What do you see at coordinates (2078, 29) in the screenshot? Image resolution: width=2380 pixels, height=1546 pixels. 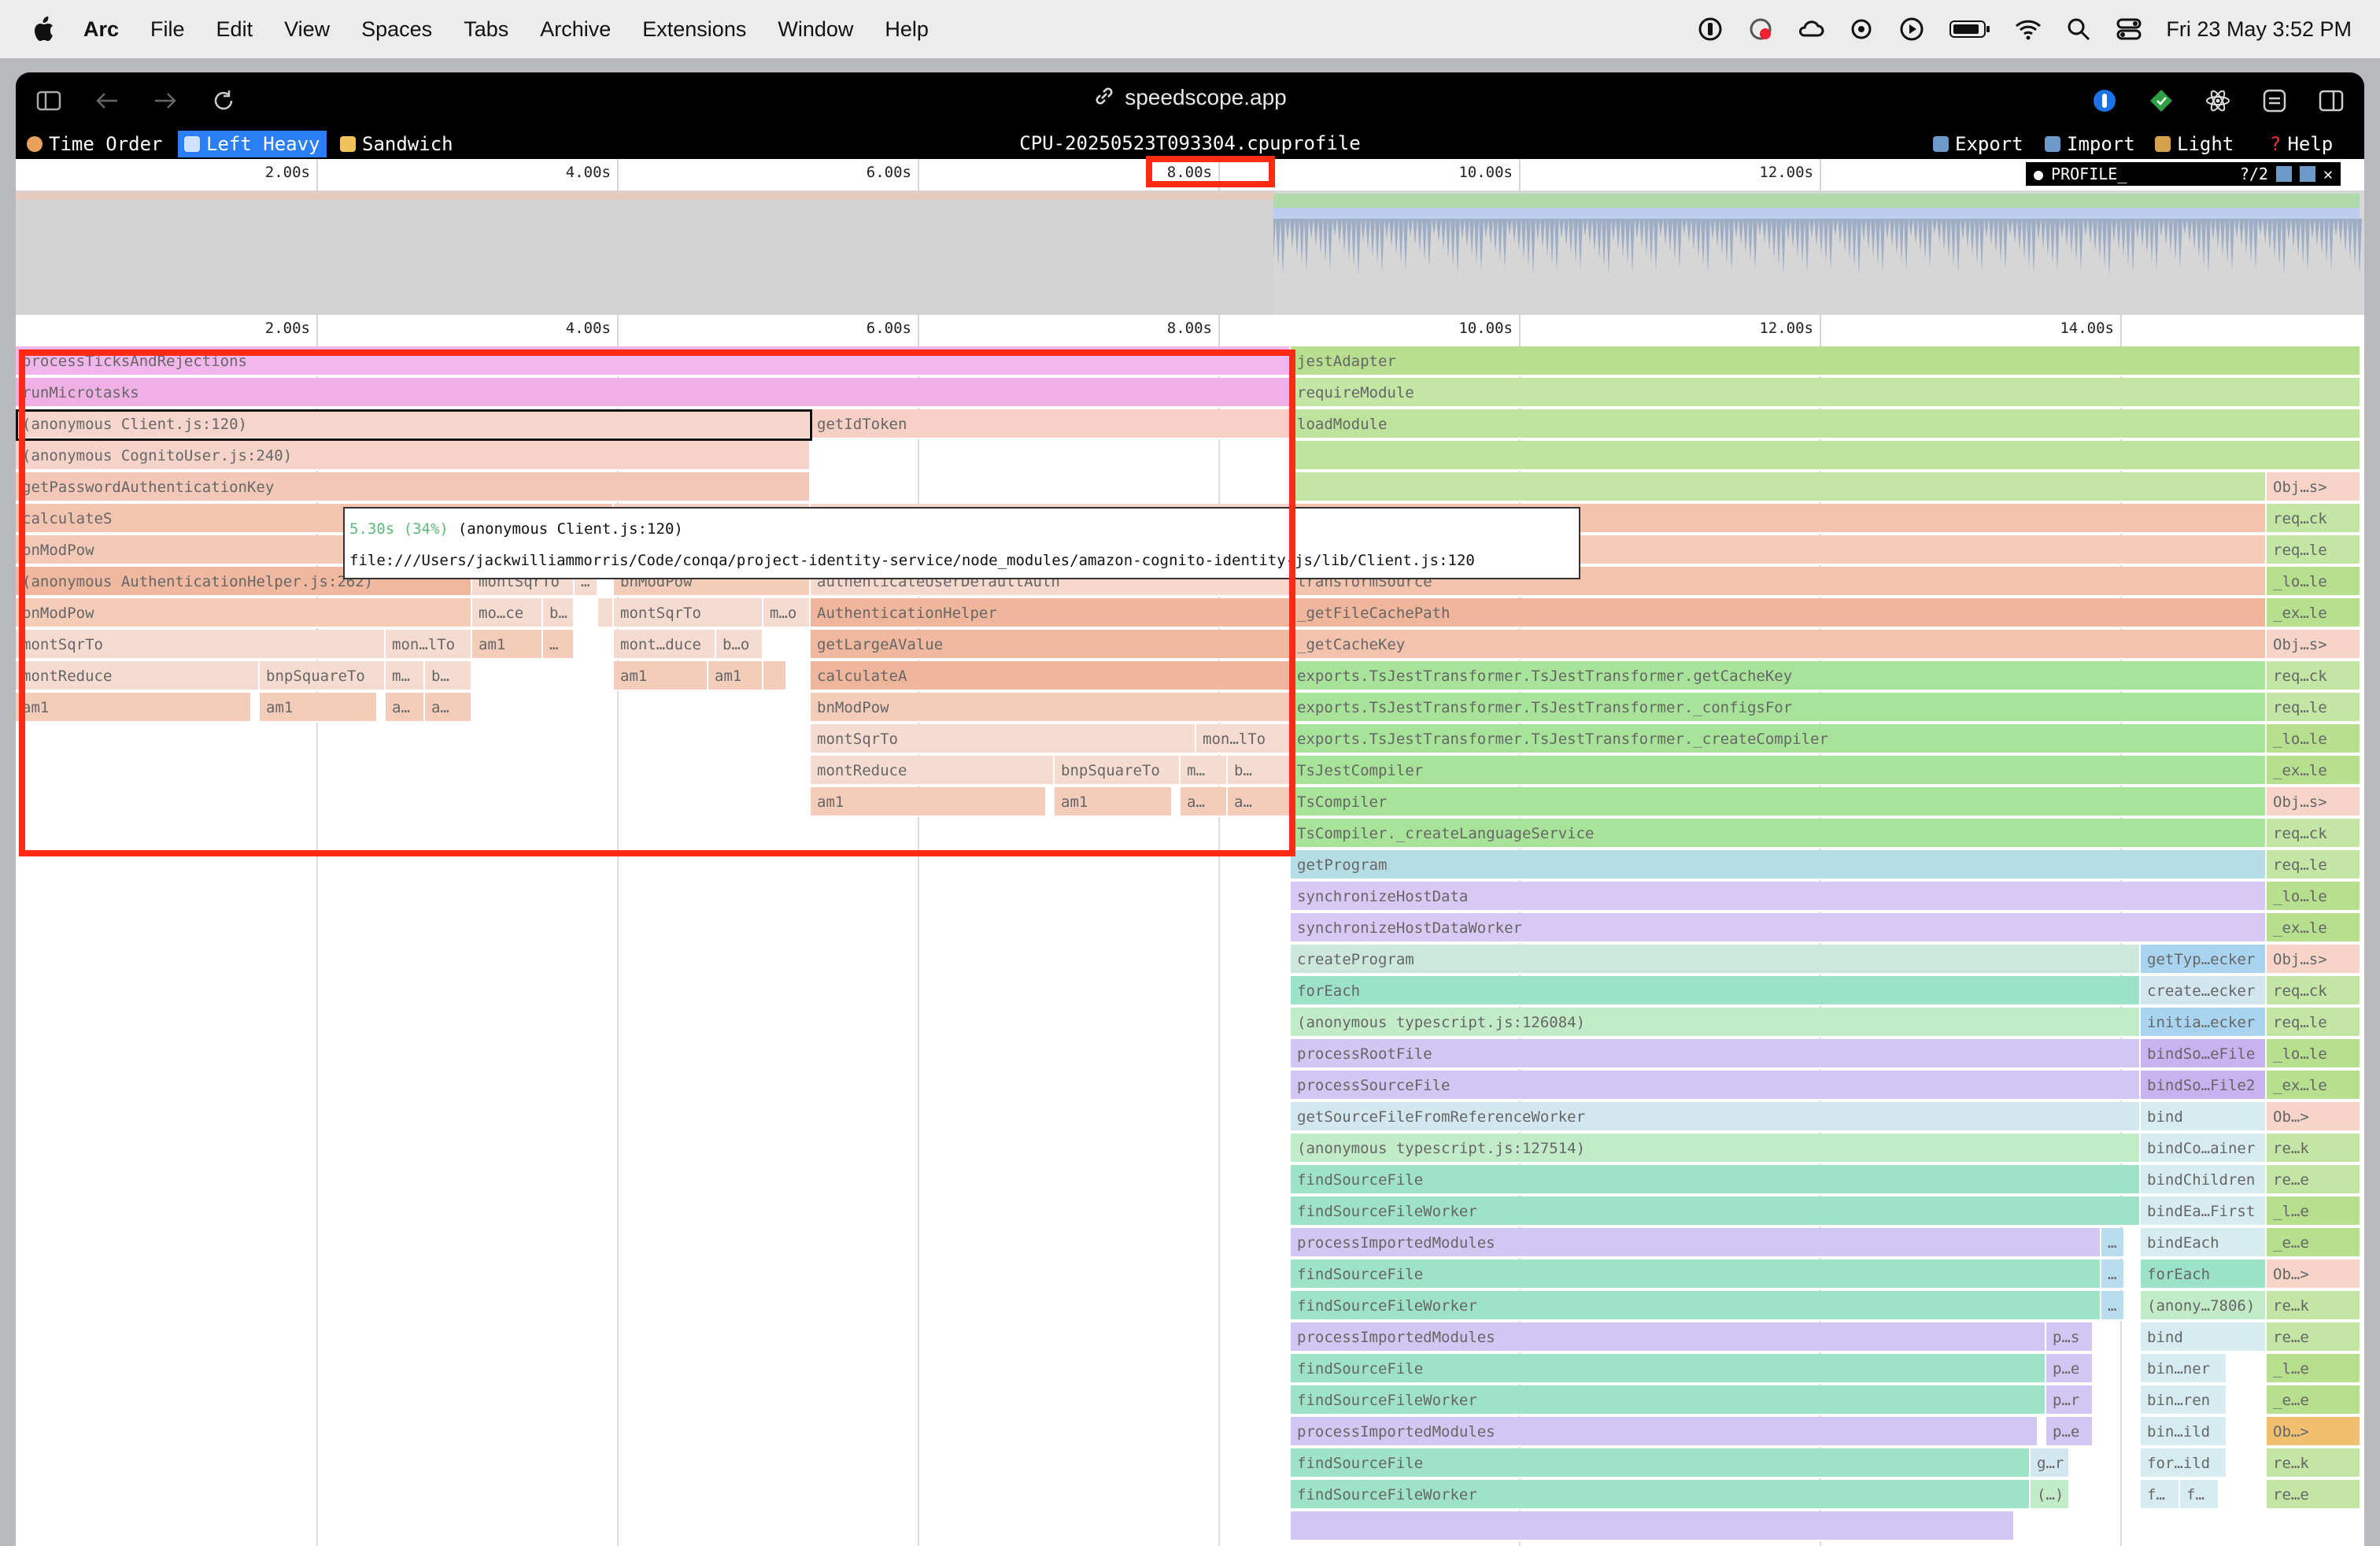 I see `search-icon` at bounding box center [2078, 29].